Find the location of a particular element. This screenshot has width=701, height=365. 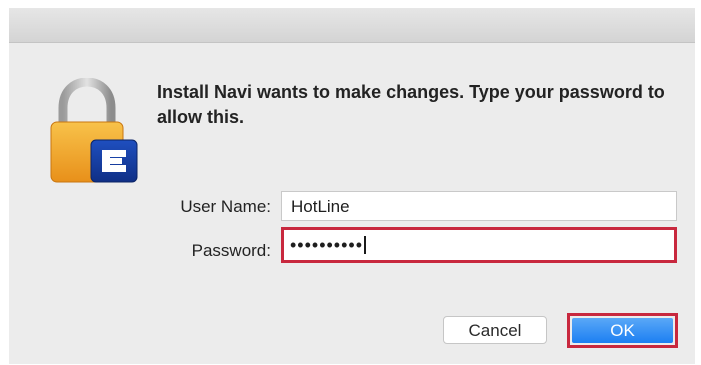

lock-icon-graphic is located at coordinates (94, 130).